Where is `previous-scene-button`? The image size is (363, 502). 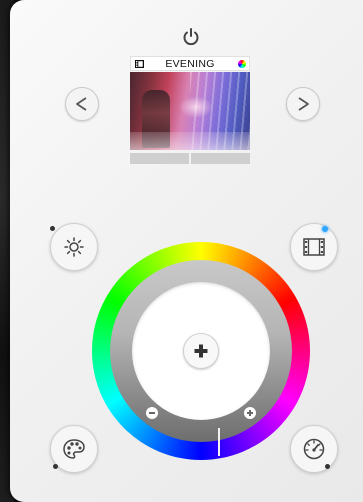 previous-scene-button is located at coordinates (82, 104).